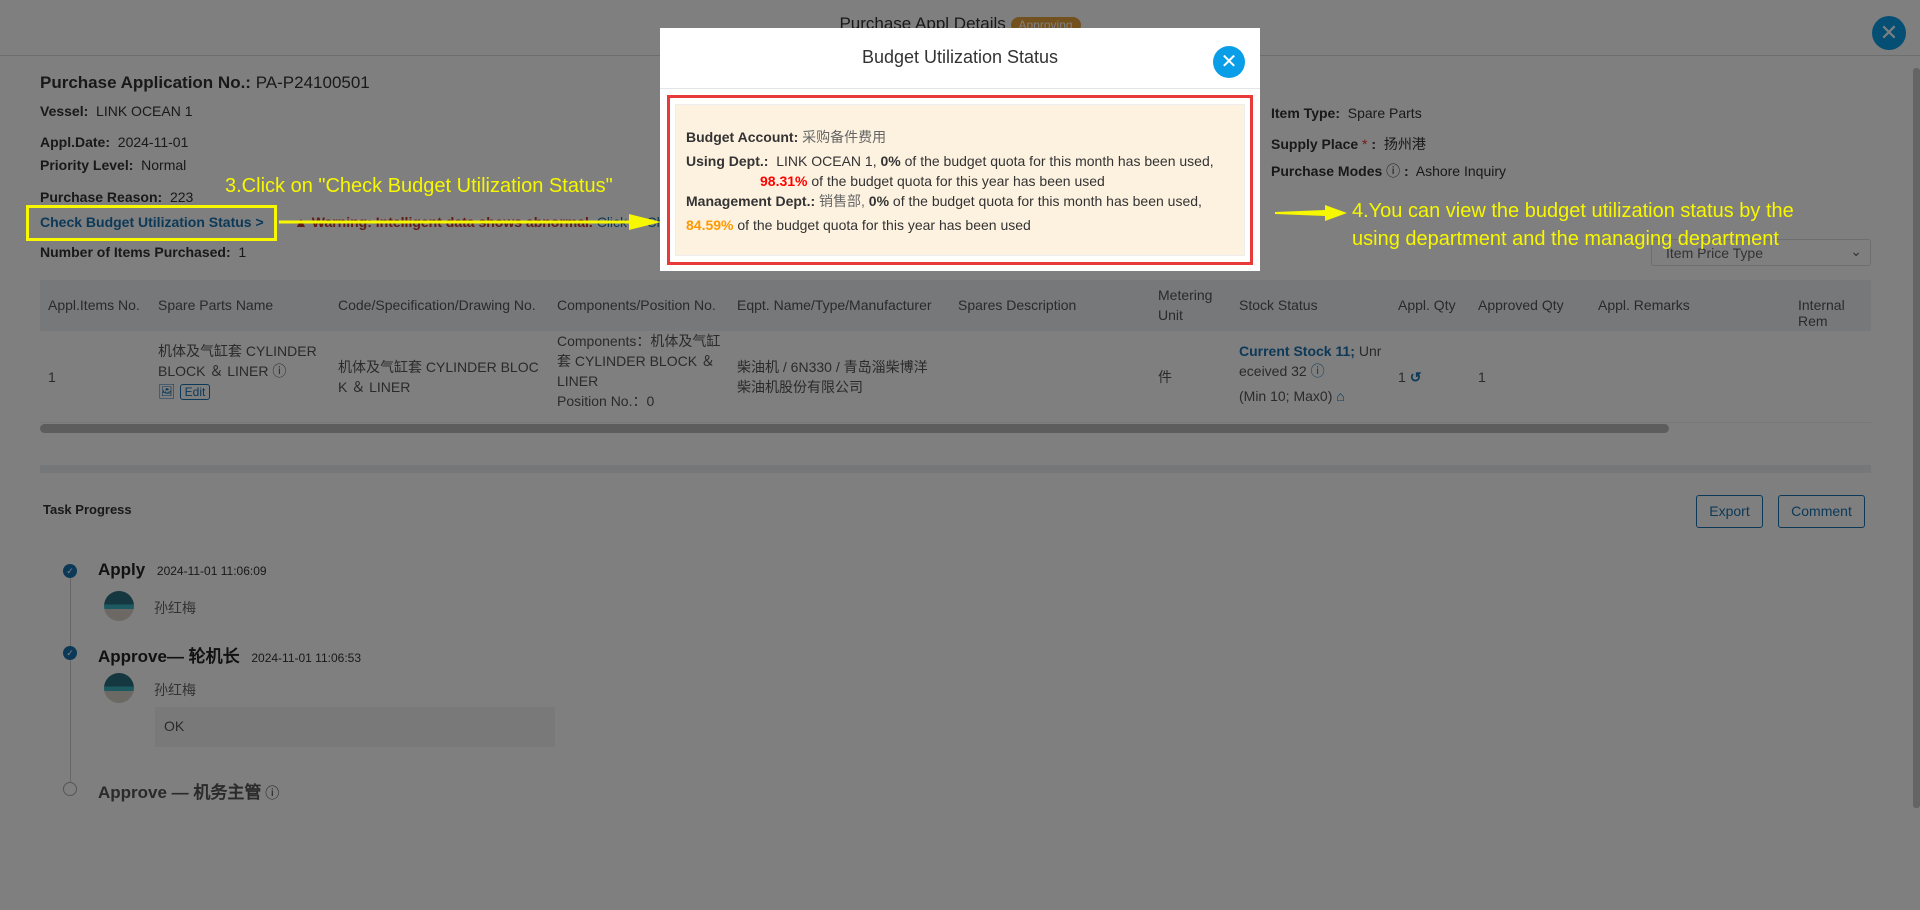 The image size is (1920, 910). Describe the element at coordinates (879, 201) in the screenshot. I see `mgmt-month-pct: 0%` at that location.